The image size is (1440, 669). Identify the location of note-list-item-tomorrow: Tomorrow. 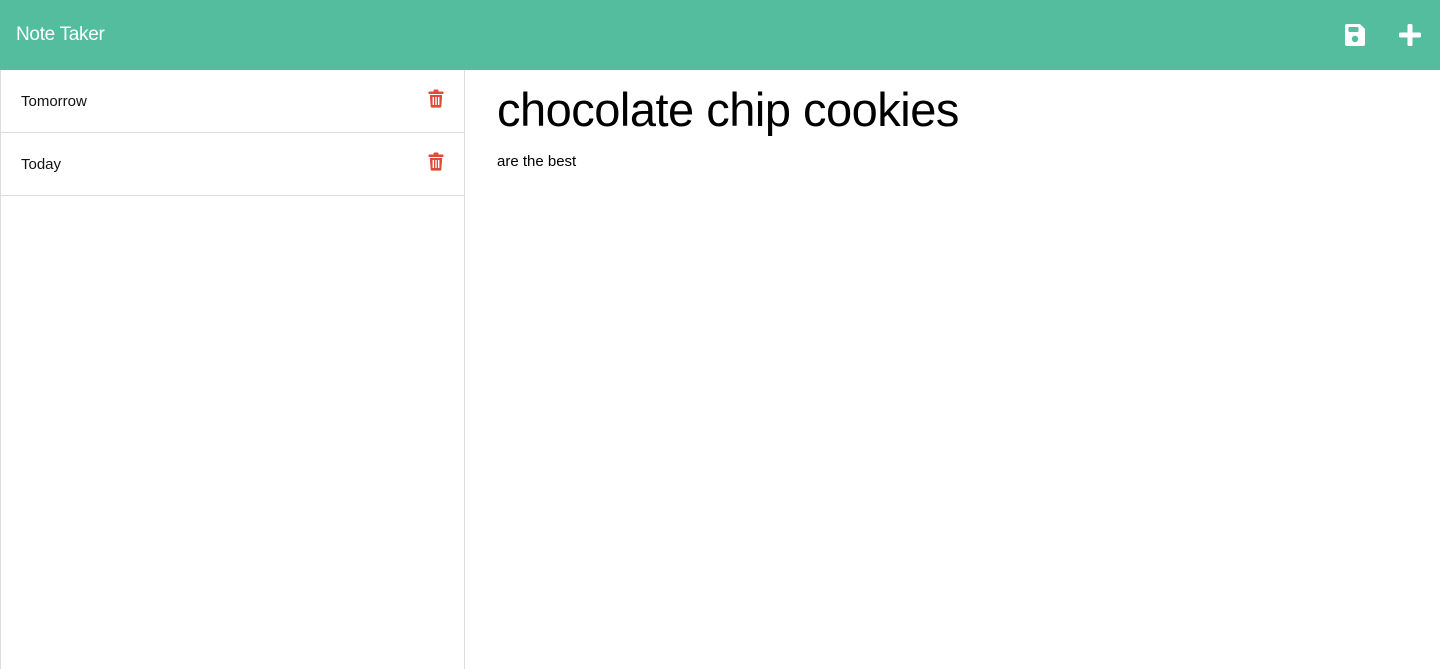
(232, 101).